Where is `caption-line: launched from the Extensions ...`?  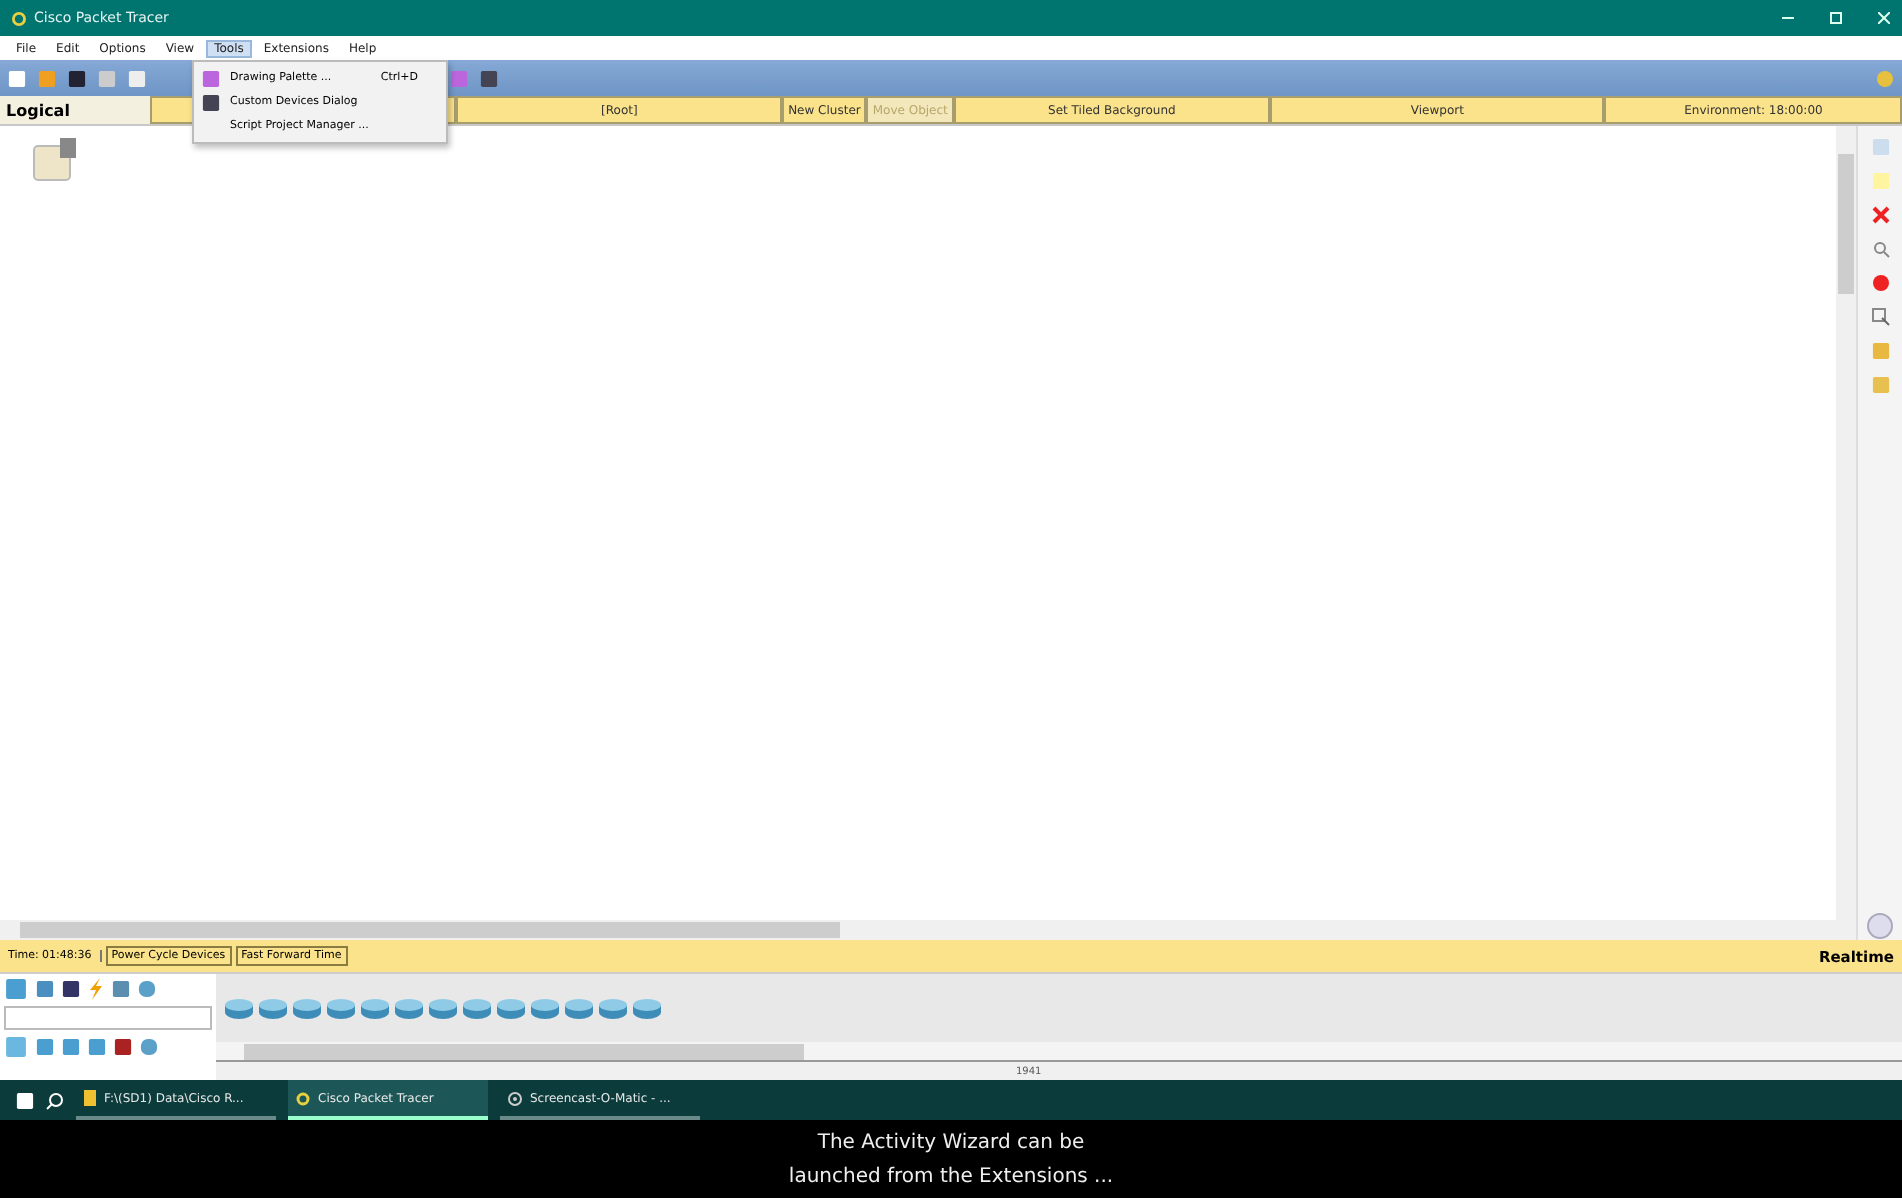 caption-line: launched from the Extensions ... is located at coordinates (951, 1176).